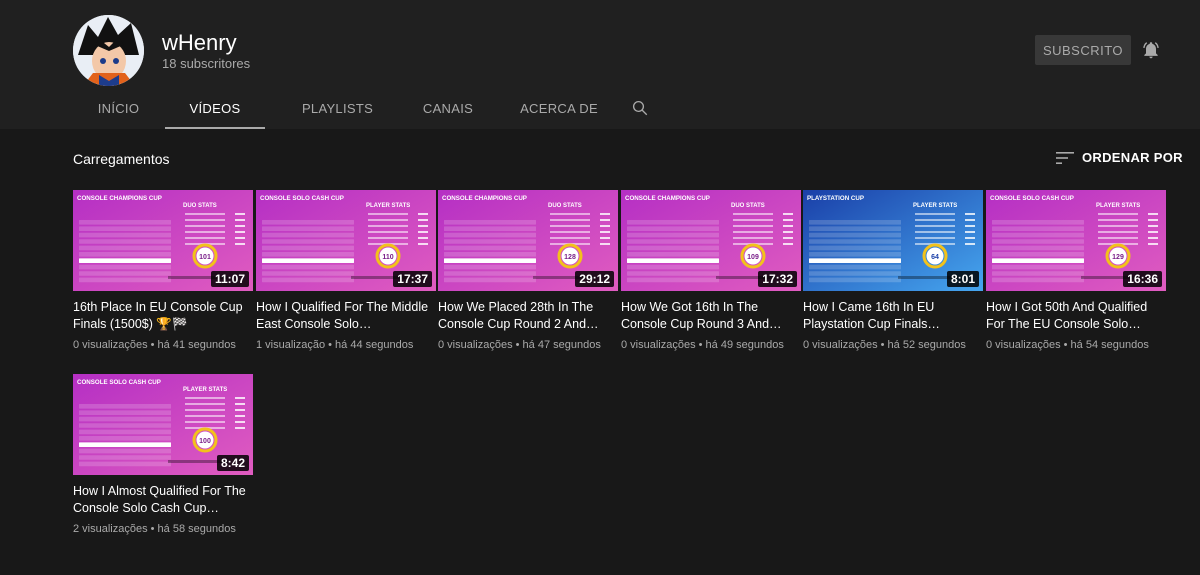  I want to click on video-duration: 8:01, so click(962, 279).